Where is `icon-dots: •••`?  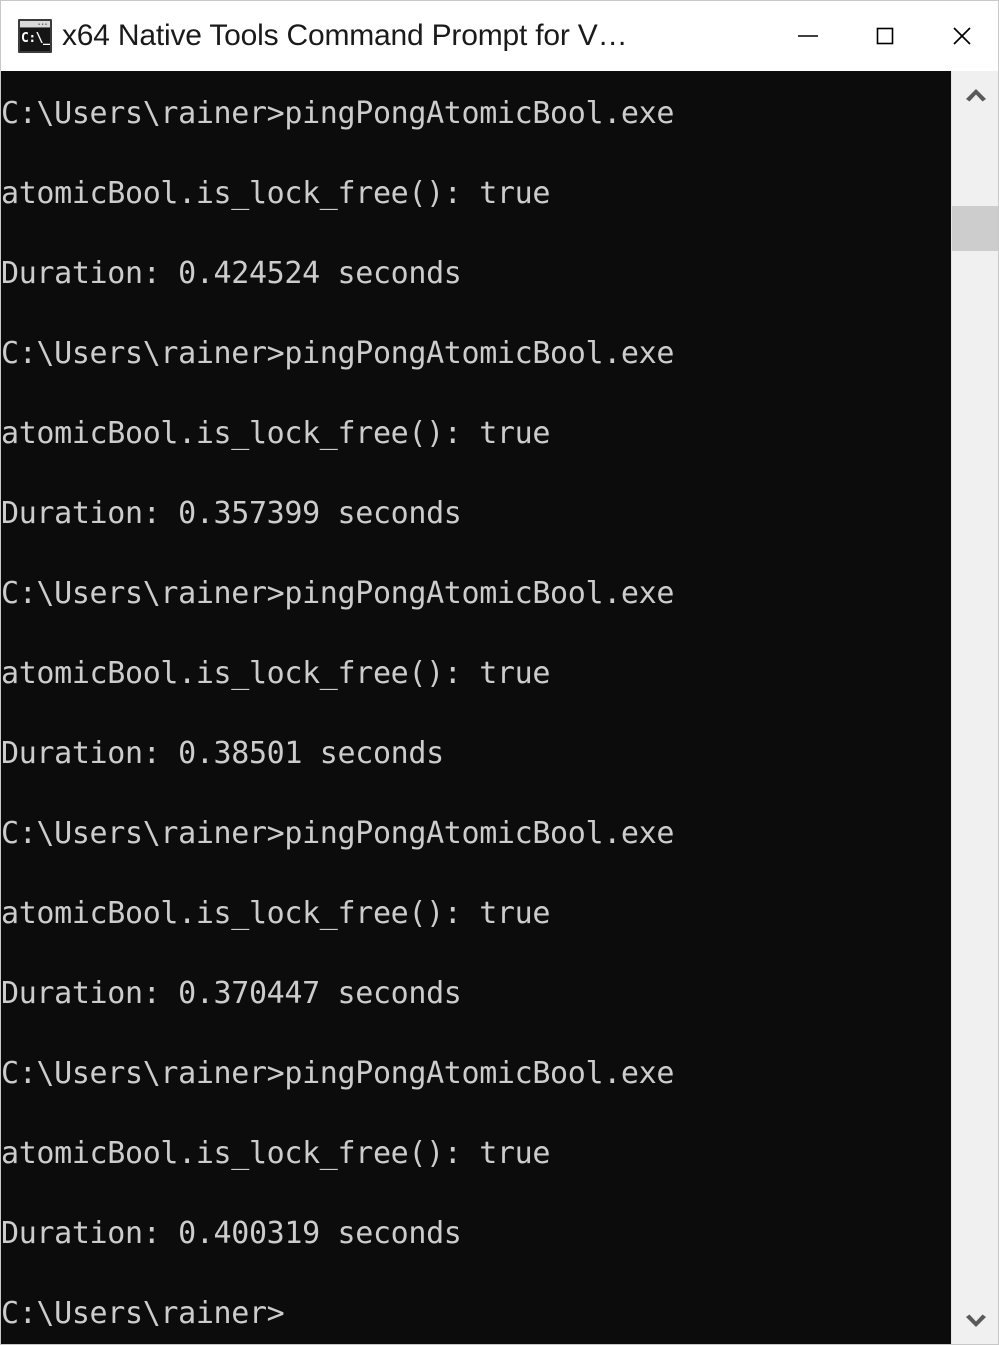 icon-dots: ••• is located at coordinates (42, 24).